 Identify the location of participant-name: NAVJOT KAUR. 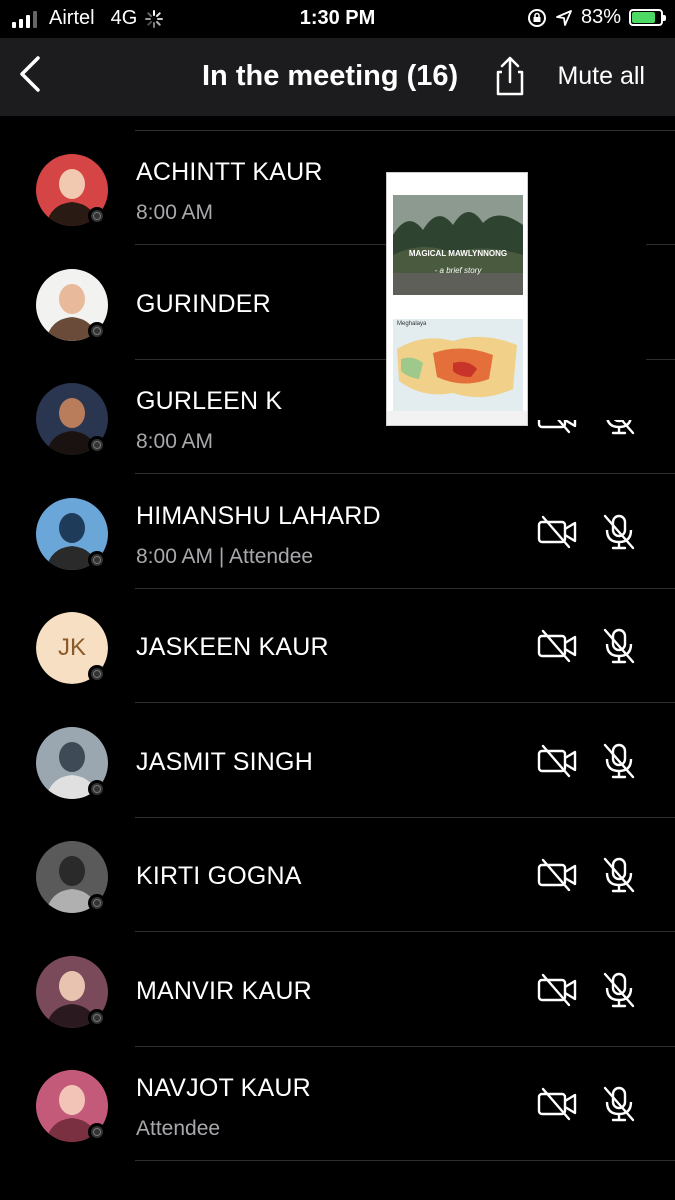
(223, 1088).